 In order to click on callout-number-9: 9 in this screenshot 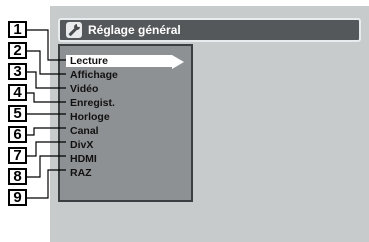, I will do `click(17, 197)`.